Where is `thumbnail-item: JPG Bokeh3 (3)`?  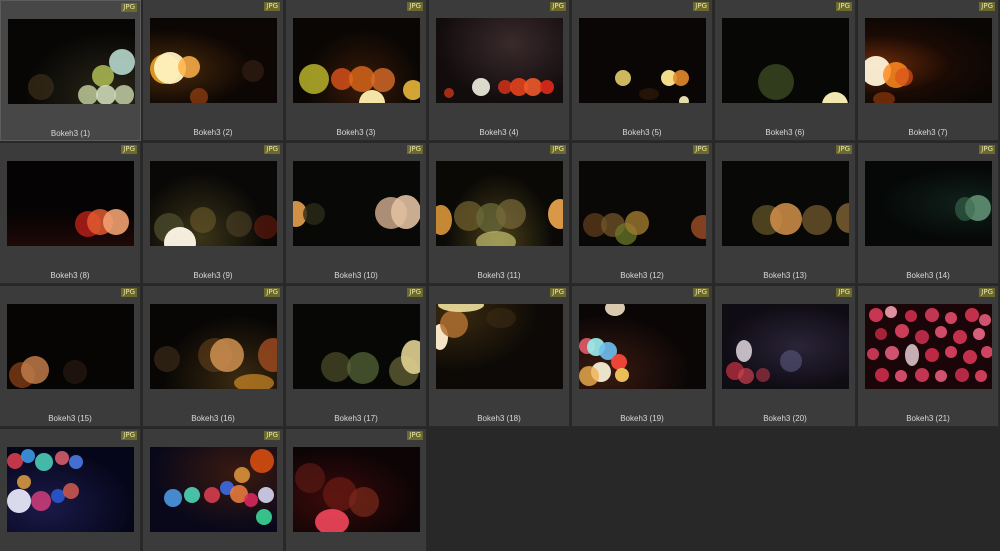 thumbnail-item: JPG Bokeh3 (3) is located at coordinates (356, 70).